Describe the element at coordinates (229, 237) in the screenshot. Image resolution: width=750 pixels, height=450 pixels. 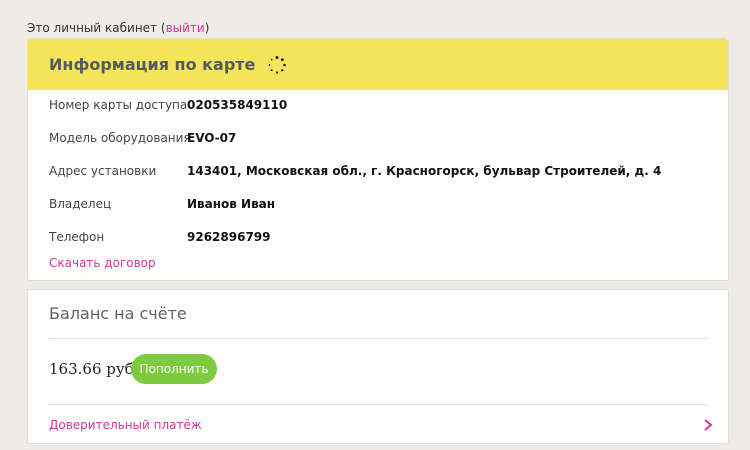
I see `phone-value: 9262896799` at that location.